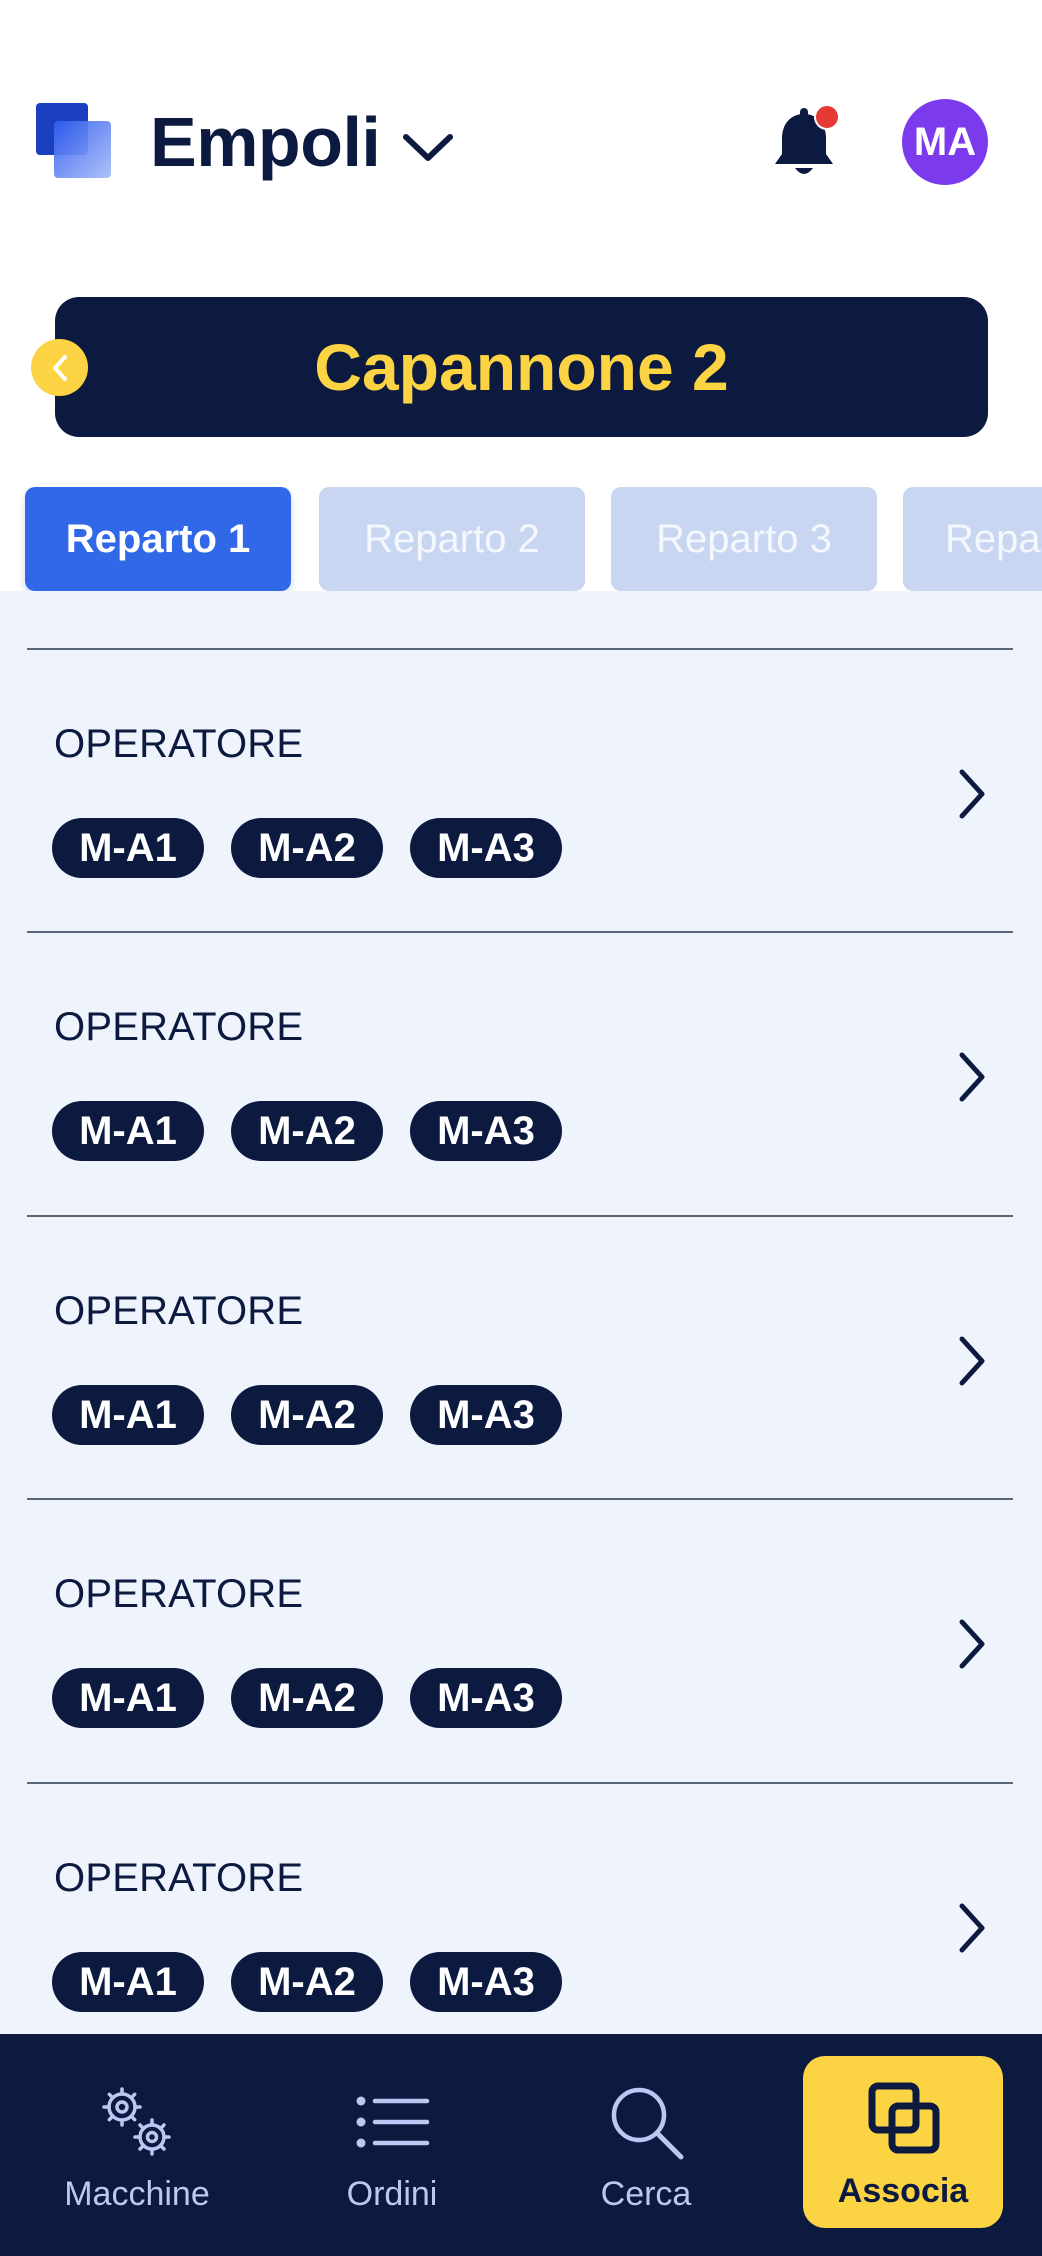 The height and width of the screenshot is (2256, 1042). Describe the element at coordinates (904, 2117) in the screenshot. I see `associate-icon` at that location.